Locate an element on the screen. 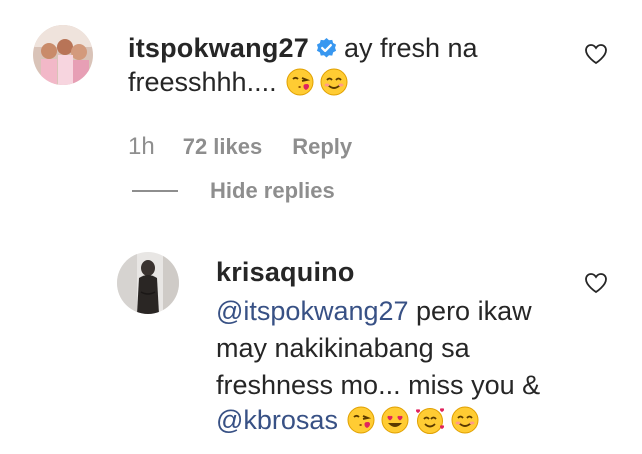 The height and width of the screenshot is (454, 642). avatar-itspokwang27 is located at coordinates (63, 55).